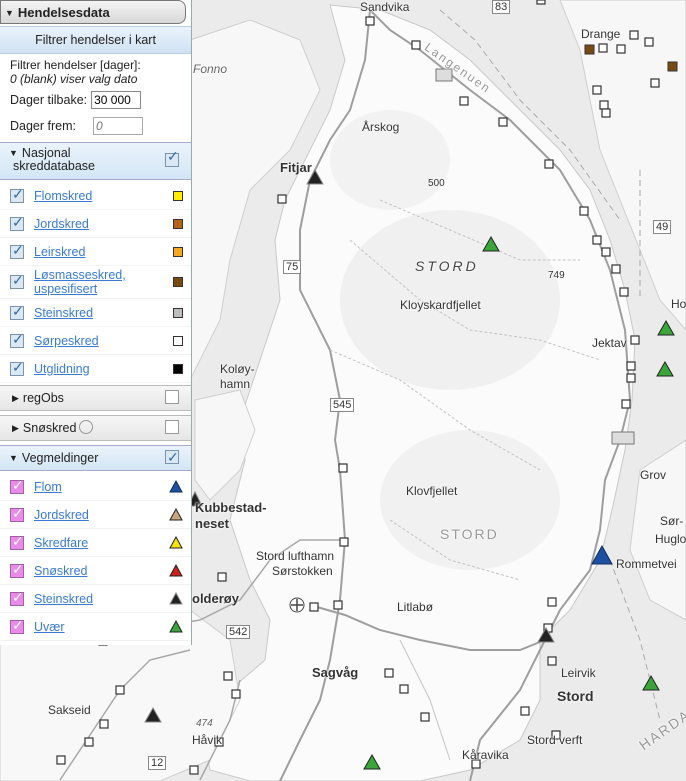 The height and width of the screenshot is (781, 686). Describe the element at coordinates (103, 341) in the screenshot. I see `layer-link: Sørpeskred` at that location.